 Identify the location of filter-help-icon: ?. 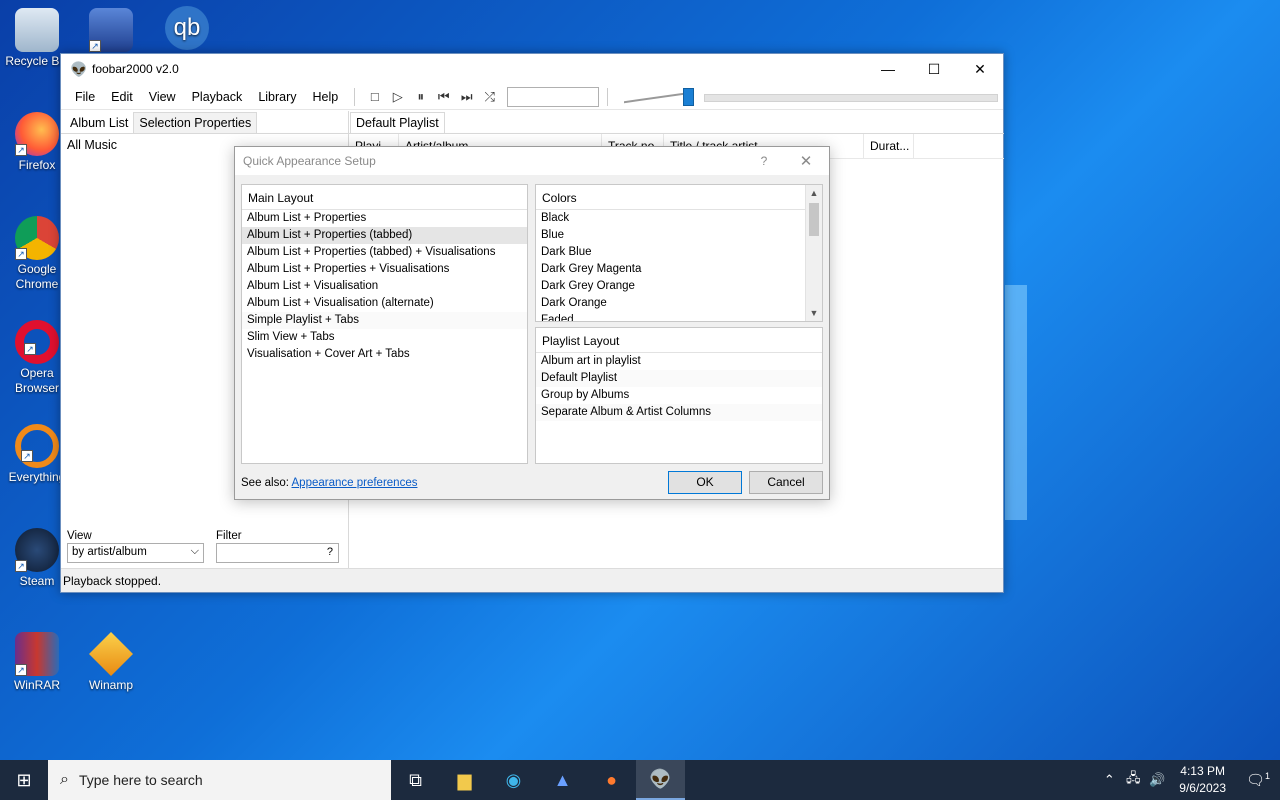
(330, 552).